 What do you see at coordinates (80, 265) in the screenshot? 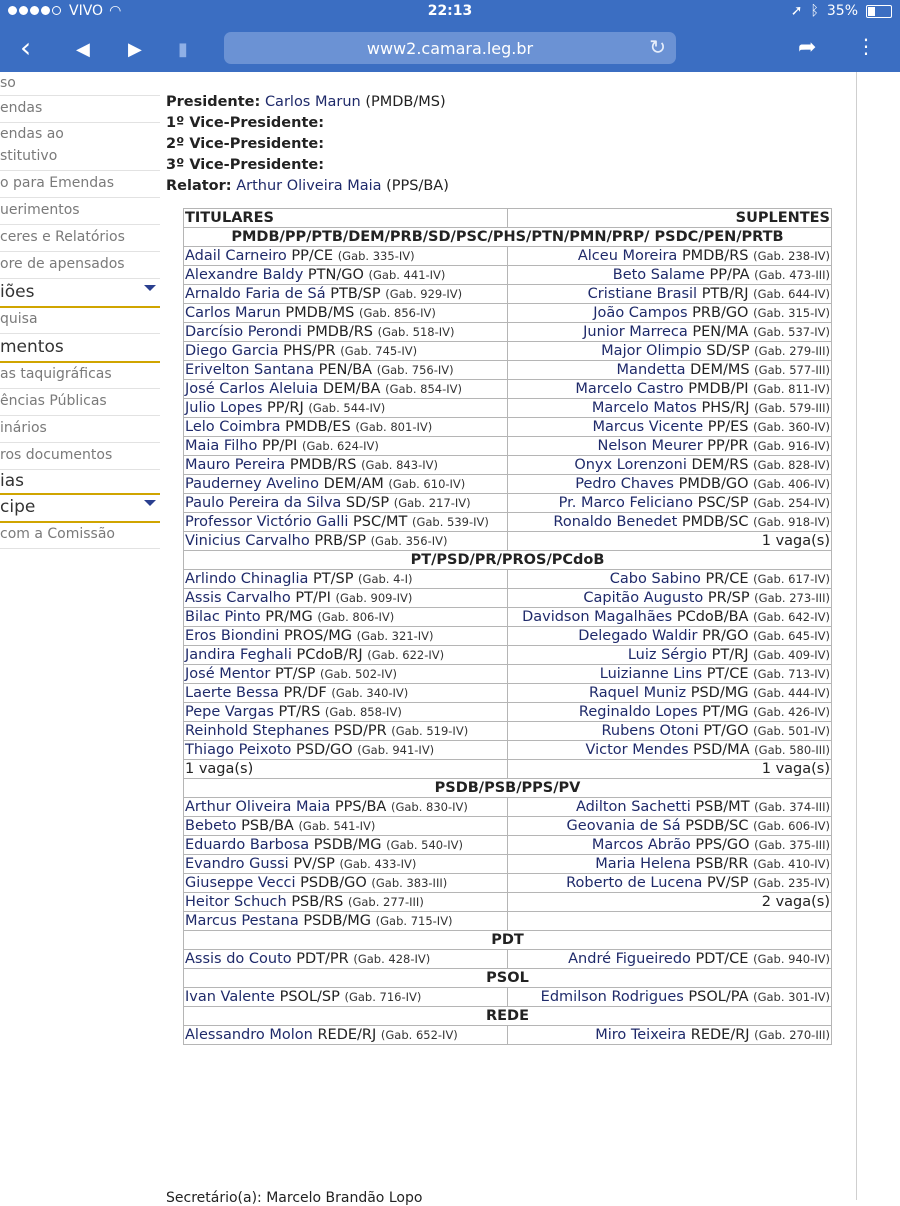
I see `sidebar-item: ore de apensados` at bounding box center [80, 265].